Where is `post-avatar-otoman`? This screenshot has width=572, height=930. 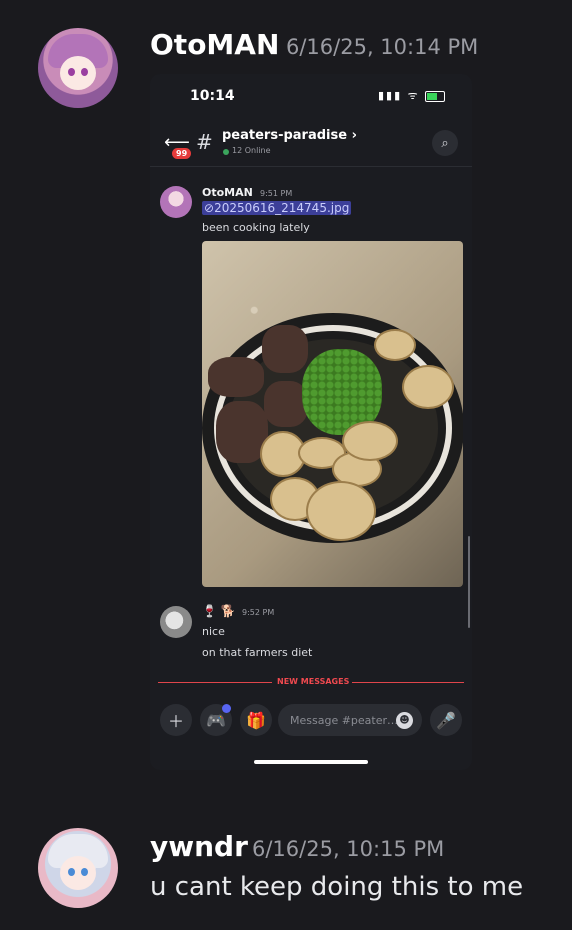
post-avatar-otoman is located at coordinates (176, 202).